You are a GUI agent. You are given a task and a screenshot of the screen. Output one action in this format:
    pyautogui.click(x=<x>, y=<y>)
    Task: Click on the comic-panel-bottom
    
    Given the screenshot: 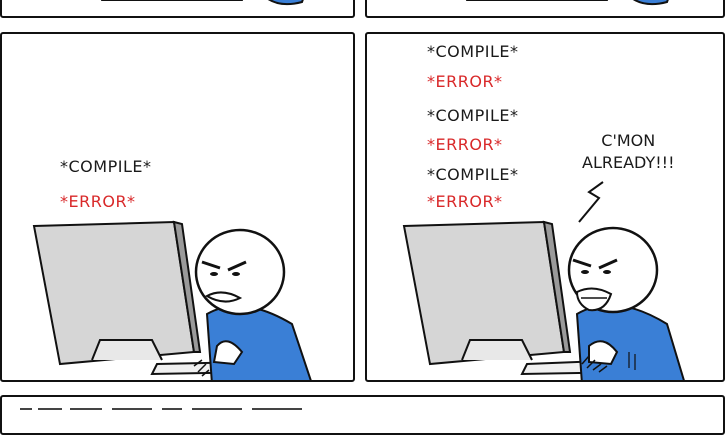 What is the action you would take?
    pyautogui.click(x=362, y=415)
    